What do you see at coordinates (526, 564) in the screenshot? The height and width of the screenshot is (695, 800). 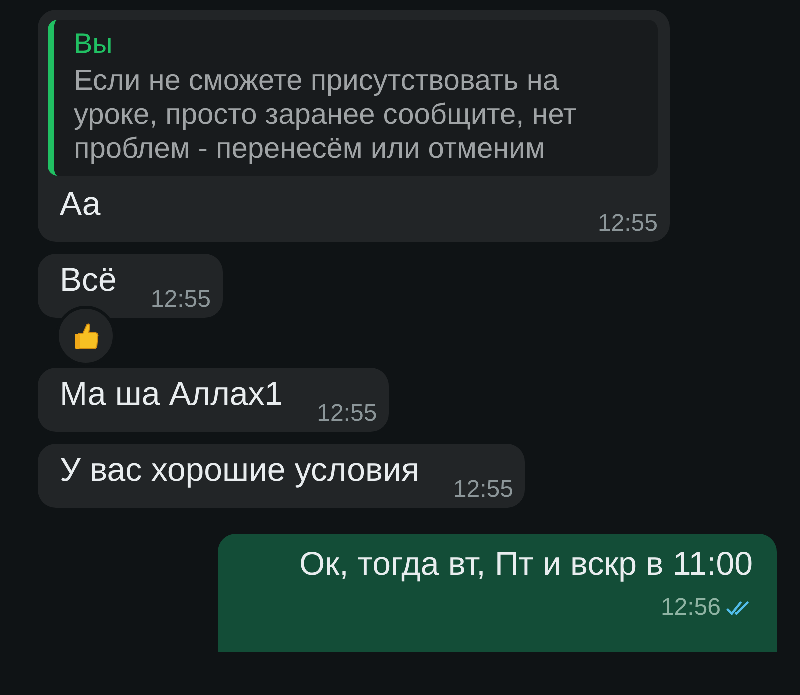 I see `message-text: Ок, тогда вт, Пт и вскр в 11:00` at bounding box center [526, 564].